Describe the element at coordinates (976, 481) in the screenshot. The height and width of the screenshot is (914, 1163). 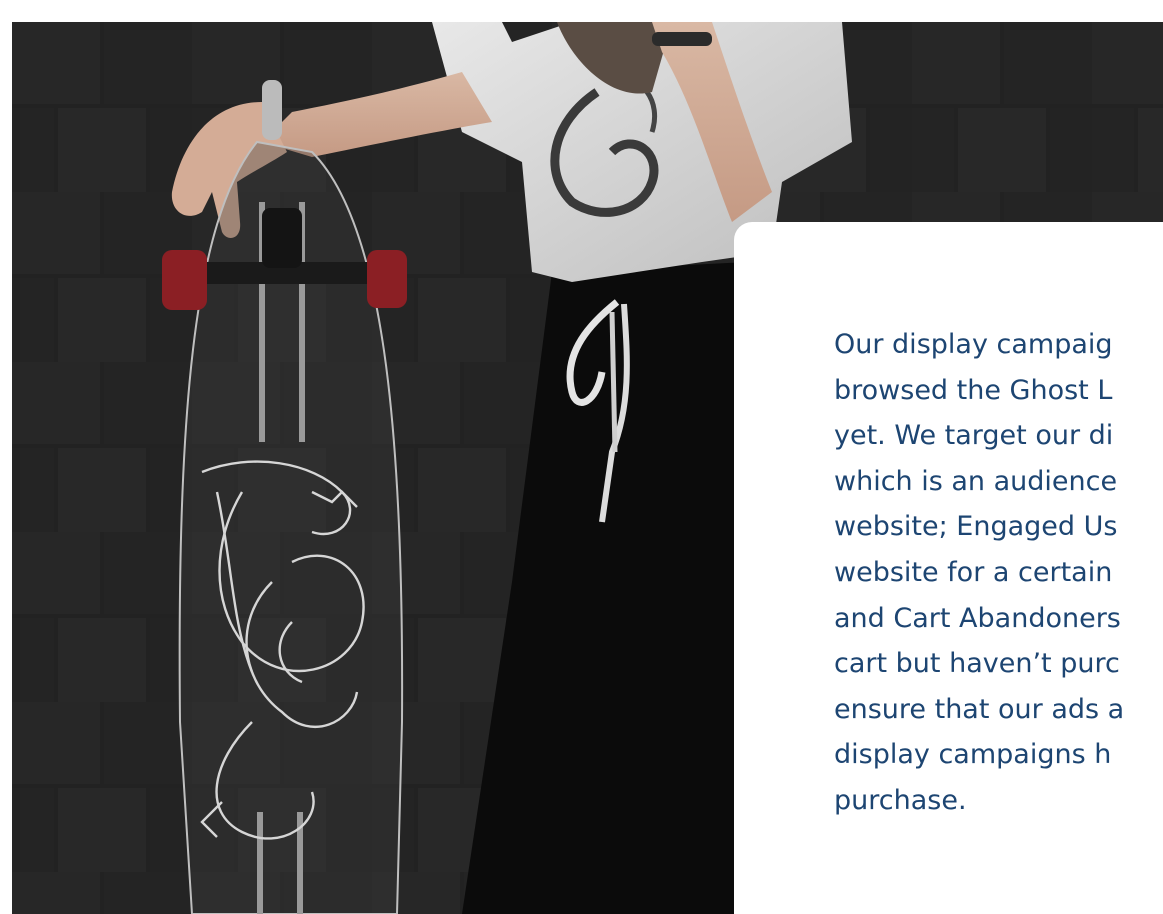
I see `description-line: which is an audience` at that location.